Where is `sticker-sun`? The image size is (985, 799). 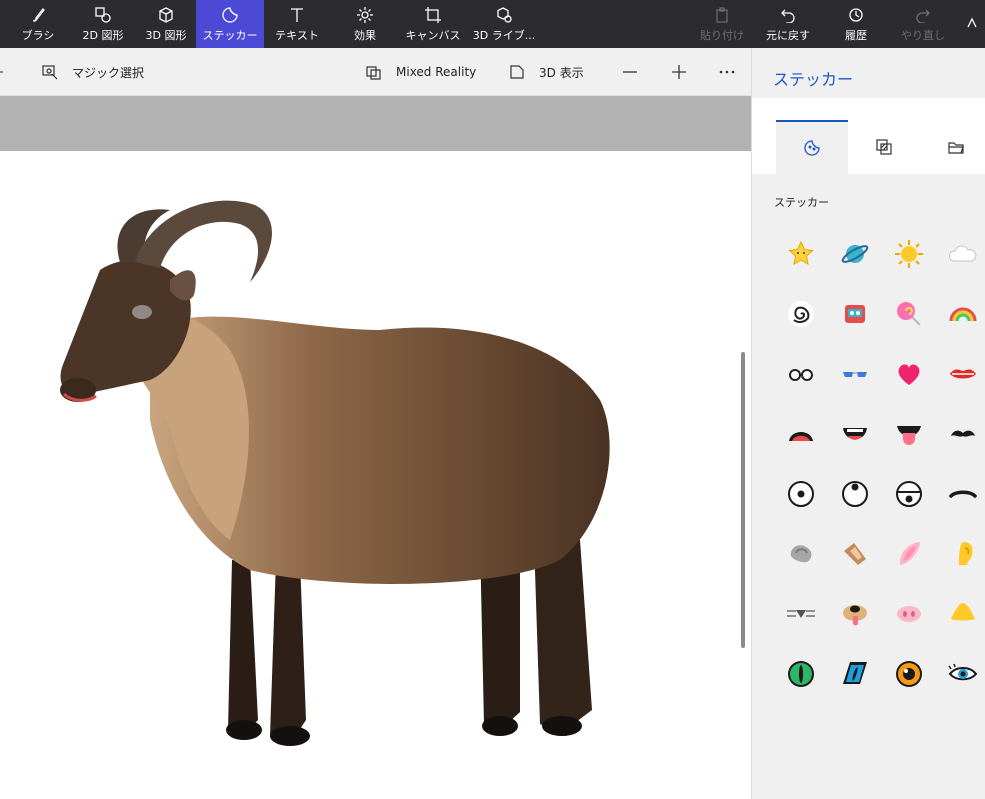
sticker-sun is located at coordinates (909, 254).